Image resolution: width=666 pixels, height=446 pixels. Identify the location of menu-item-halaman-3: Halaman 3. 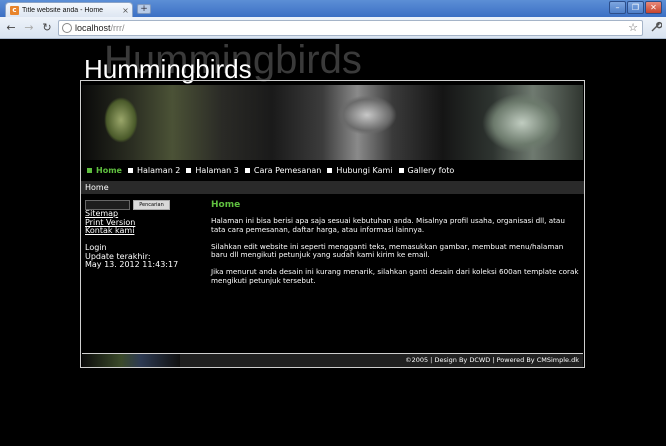
(212, 170).